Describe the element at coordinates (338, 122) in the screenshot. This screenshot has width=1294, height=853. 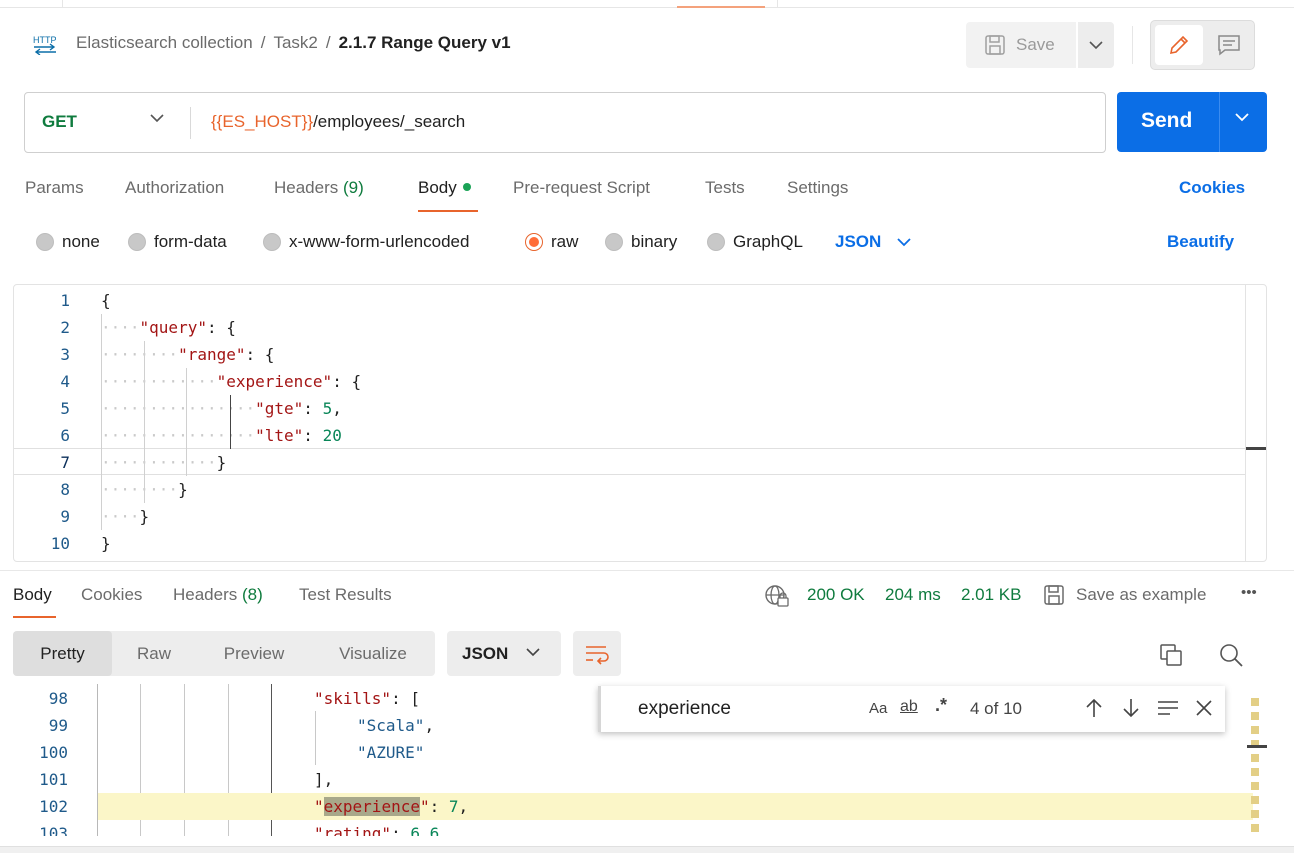
I see `url-input: {{ES_HOST}}/employees/_search` at that location.